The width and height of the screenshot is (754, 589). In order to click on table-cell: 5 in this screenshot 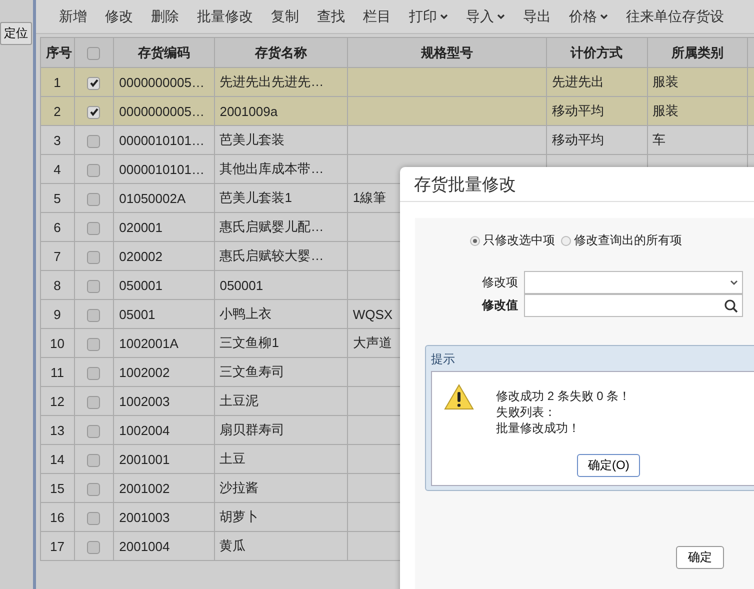, I will do `click(57, 198)`.